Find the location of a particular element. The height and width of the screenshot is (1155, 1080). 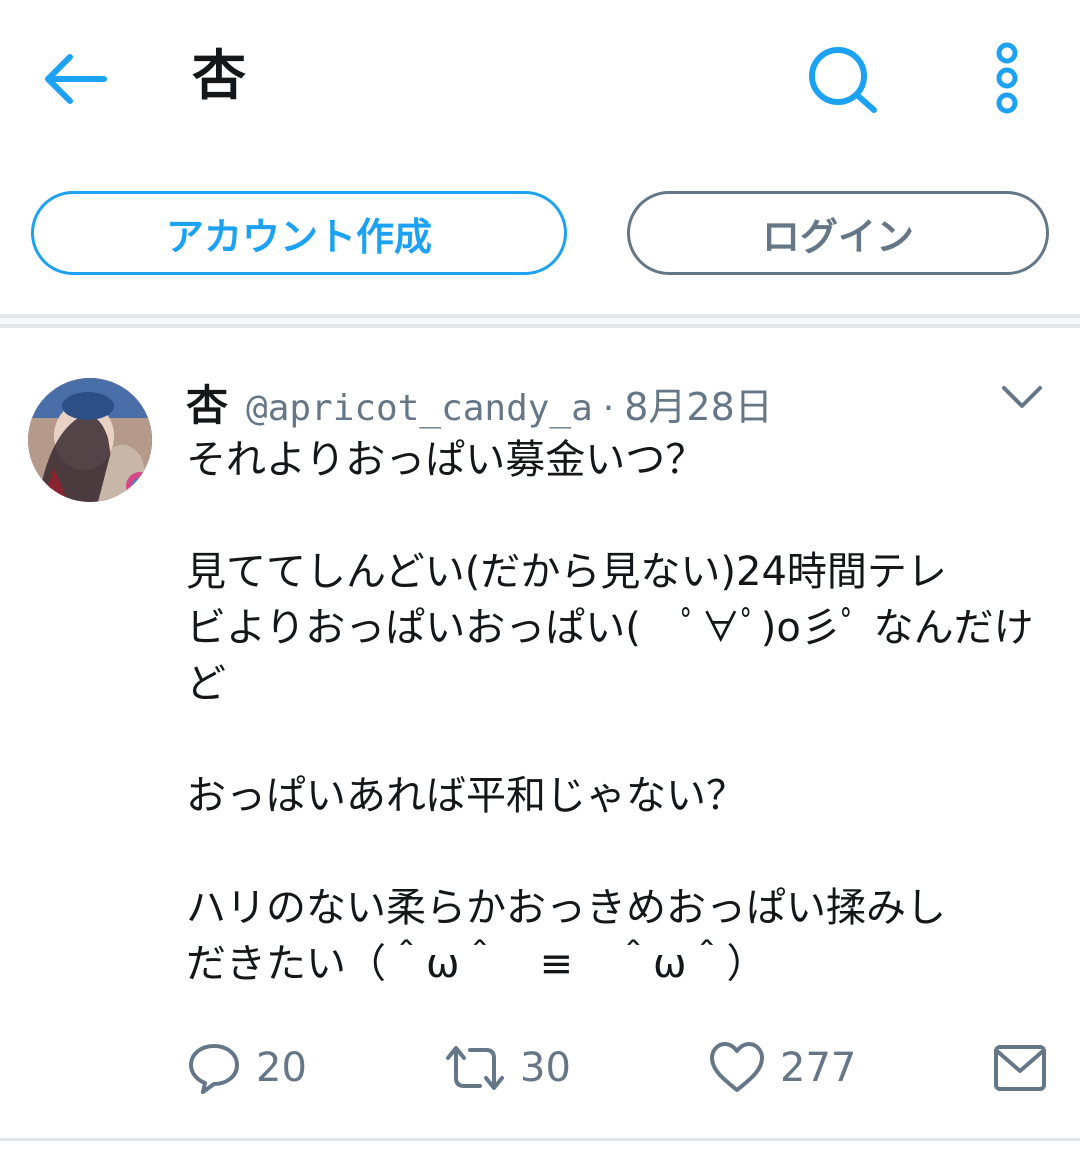

create-account-button: アカウント作成 is located at coordinates (299, 233).